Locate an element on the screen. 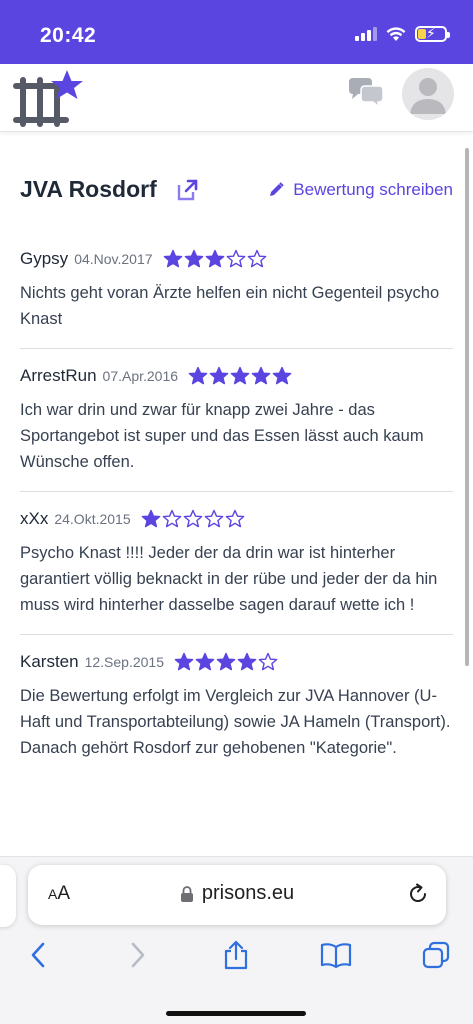 Image resolution: width=473 pixels, height=1024 pixels. home-indicator is located at coordinates (236, 1013).